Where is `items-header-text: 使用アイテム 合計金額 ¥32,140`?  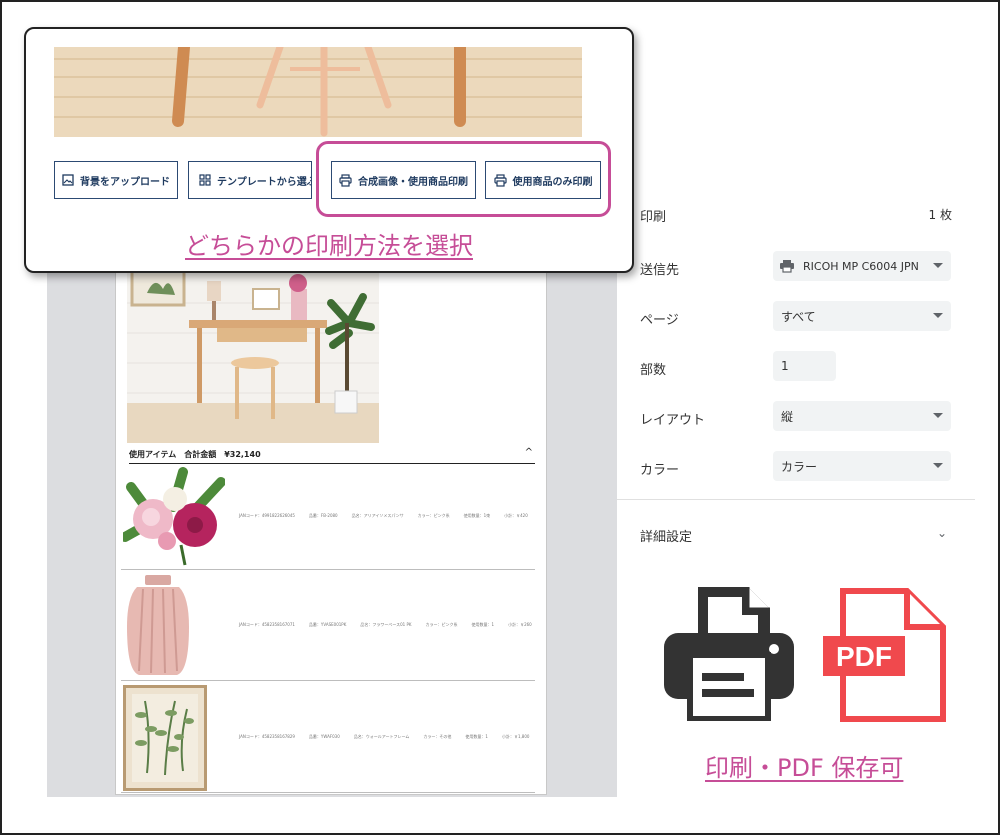
items-header-text: 使用アイテム 合計金額 ¥32,140 is located at coordinates (195, 454).